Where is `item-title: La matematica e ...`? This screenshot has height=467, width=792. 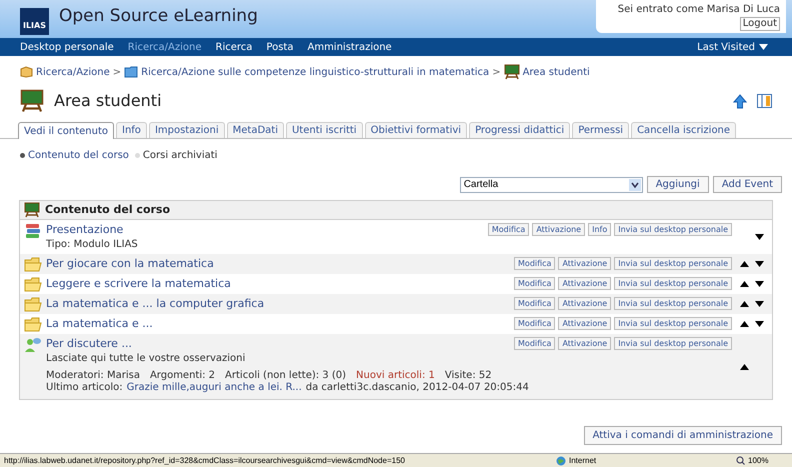
item-title: La matematica e ... is located at coordinates (99, 323).